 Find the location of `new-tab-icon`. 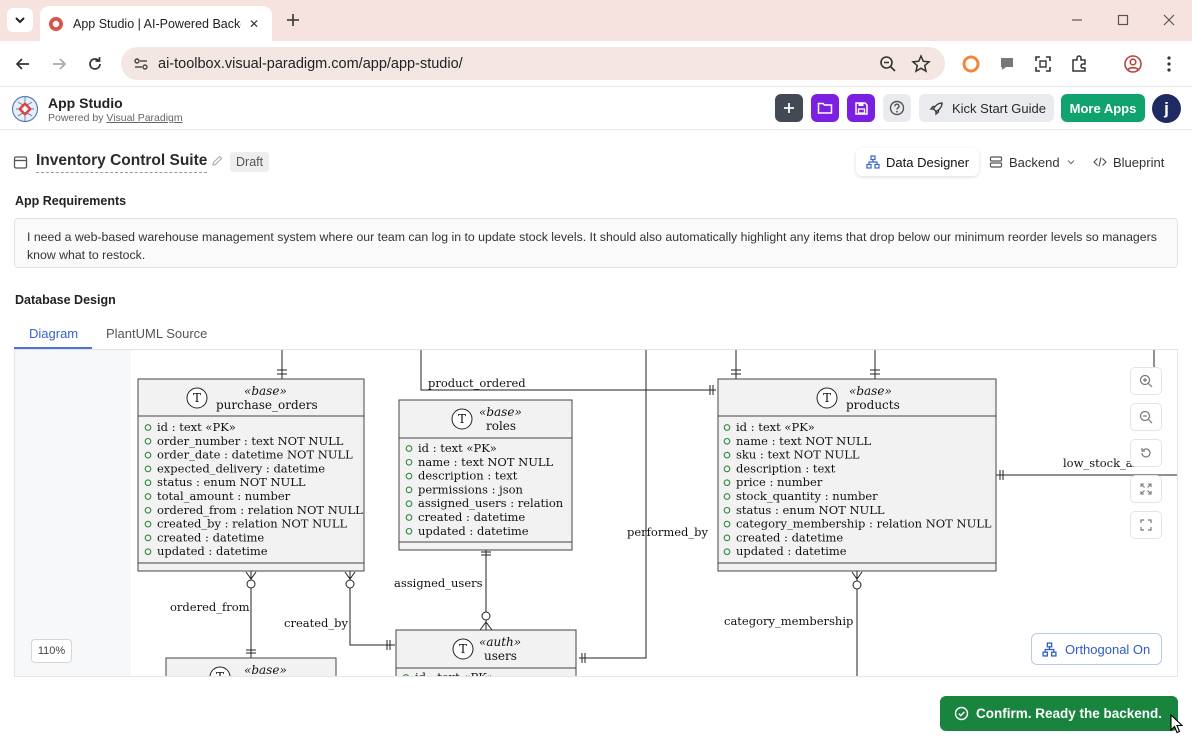

new-tab-icon is located at coordinates (293, 20).